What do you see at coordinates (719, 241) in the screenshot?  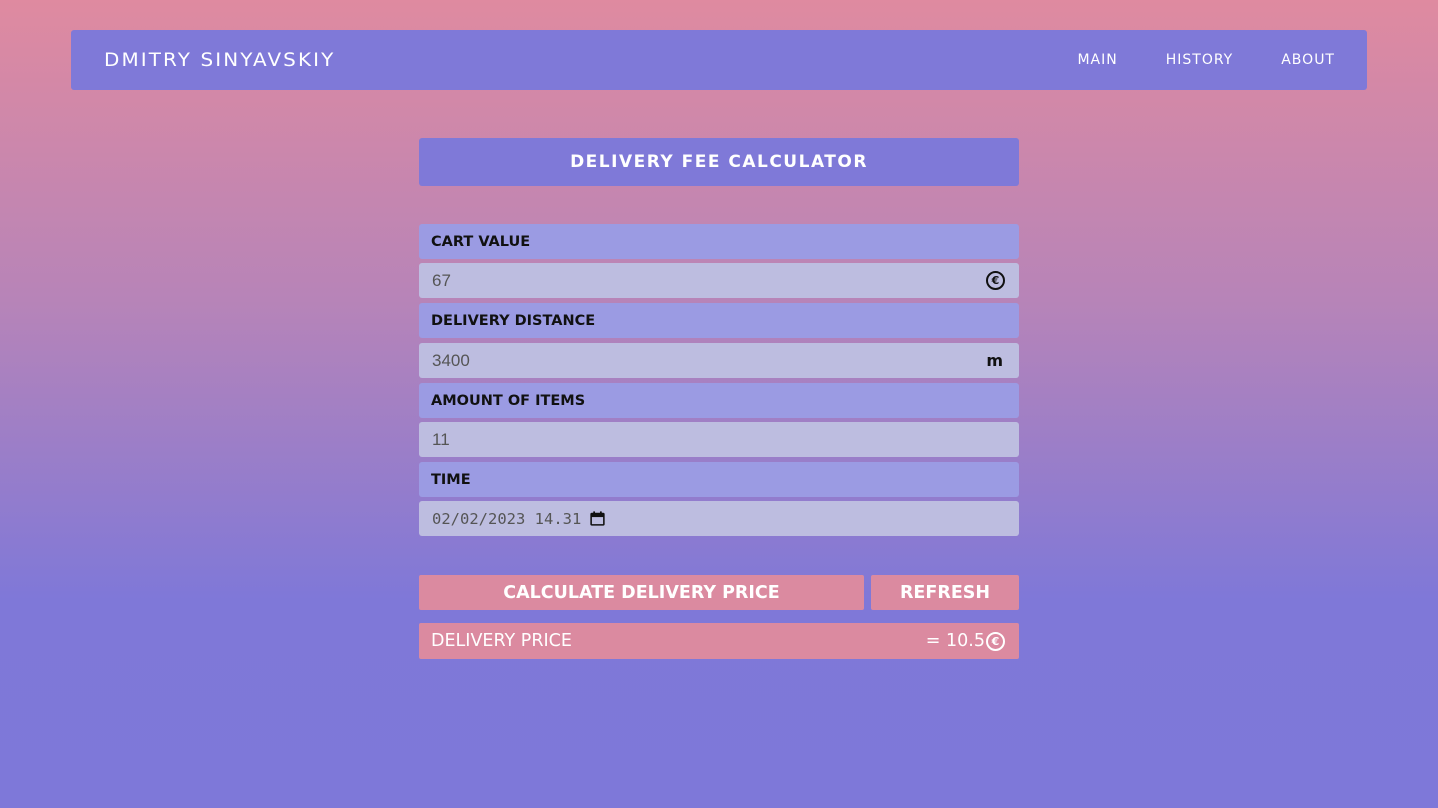 I see `cart-value-label: CART VALUE` at bounding box center [719, 241].